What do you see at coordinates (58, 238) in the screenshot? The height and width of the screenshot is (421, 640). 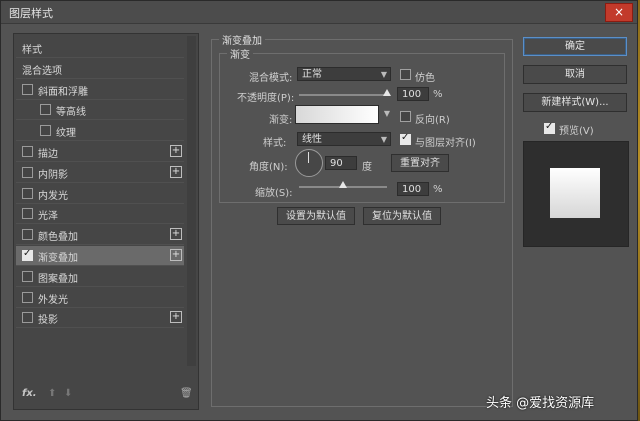 I see `style-item-label: 颜色叠加` at bounding box center [58, 238].